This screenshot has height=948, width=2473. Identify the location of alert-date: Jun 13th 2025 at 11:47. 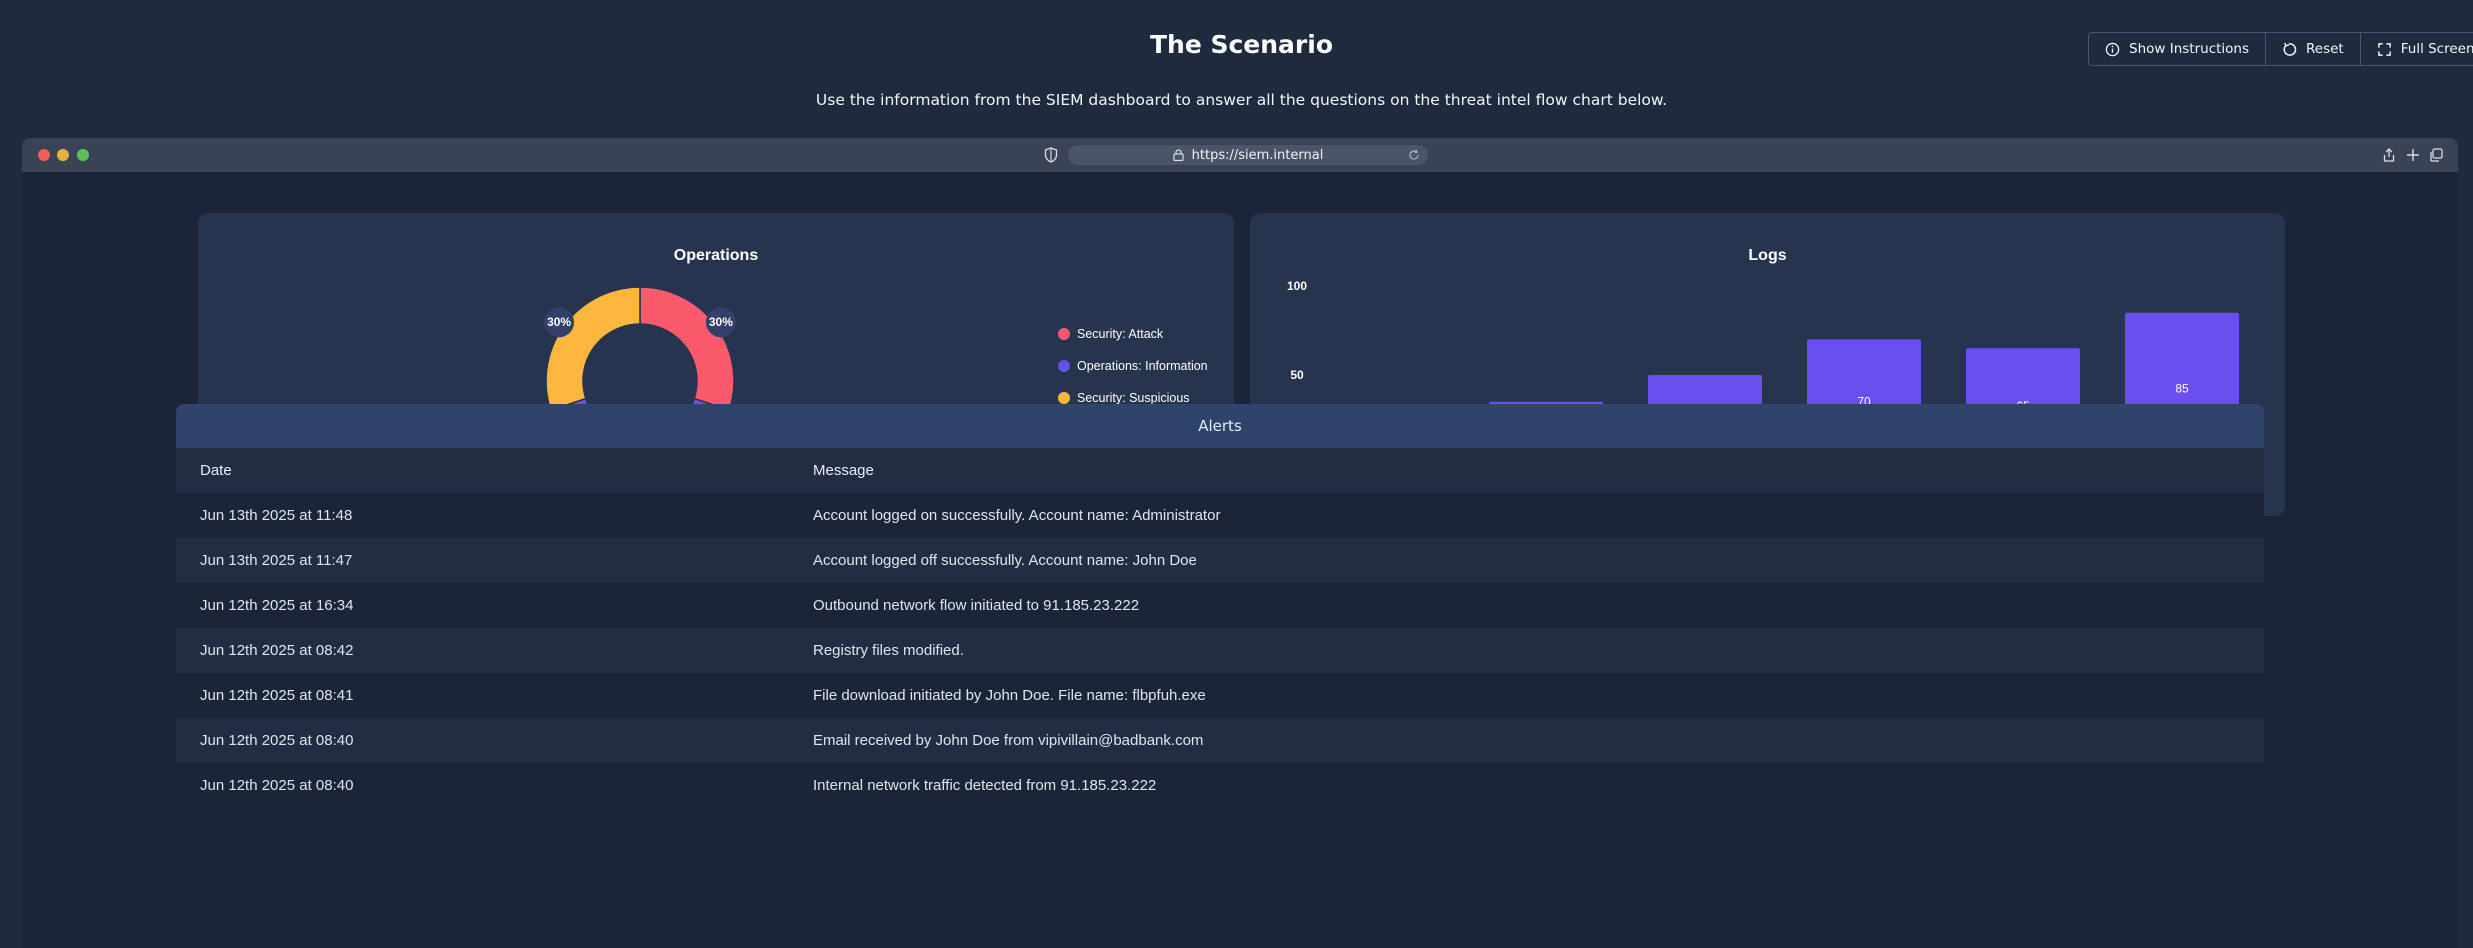
(276, 560).